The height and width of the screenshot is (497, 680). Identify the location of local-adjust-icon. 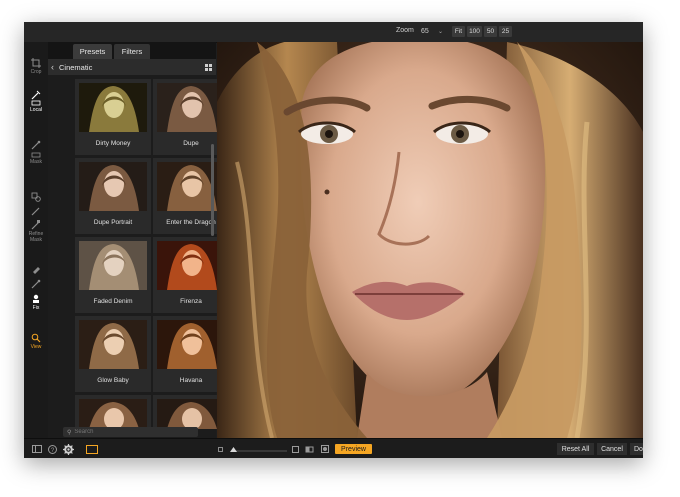
(36, 95).